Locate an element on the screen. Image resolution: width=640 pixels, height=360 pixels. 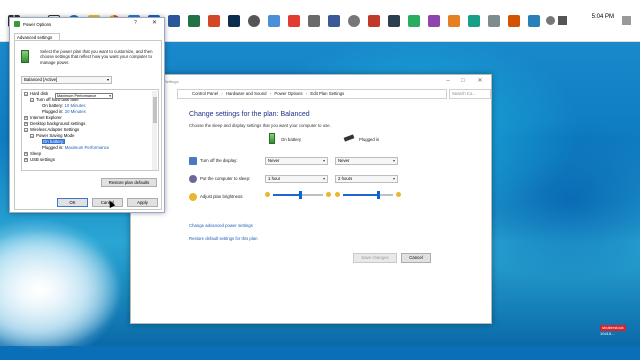
cancel-button: Cancel is located at coordinates (416, 258).